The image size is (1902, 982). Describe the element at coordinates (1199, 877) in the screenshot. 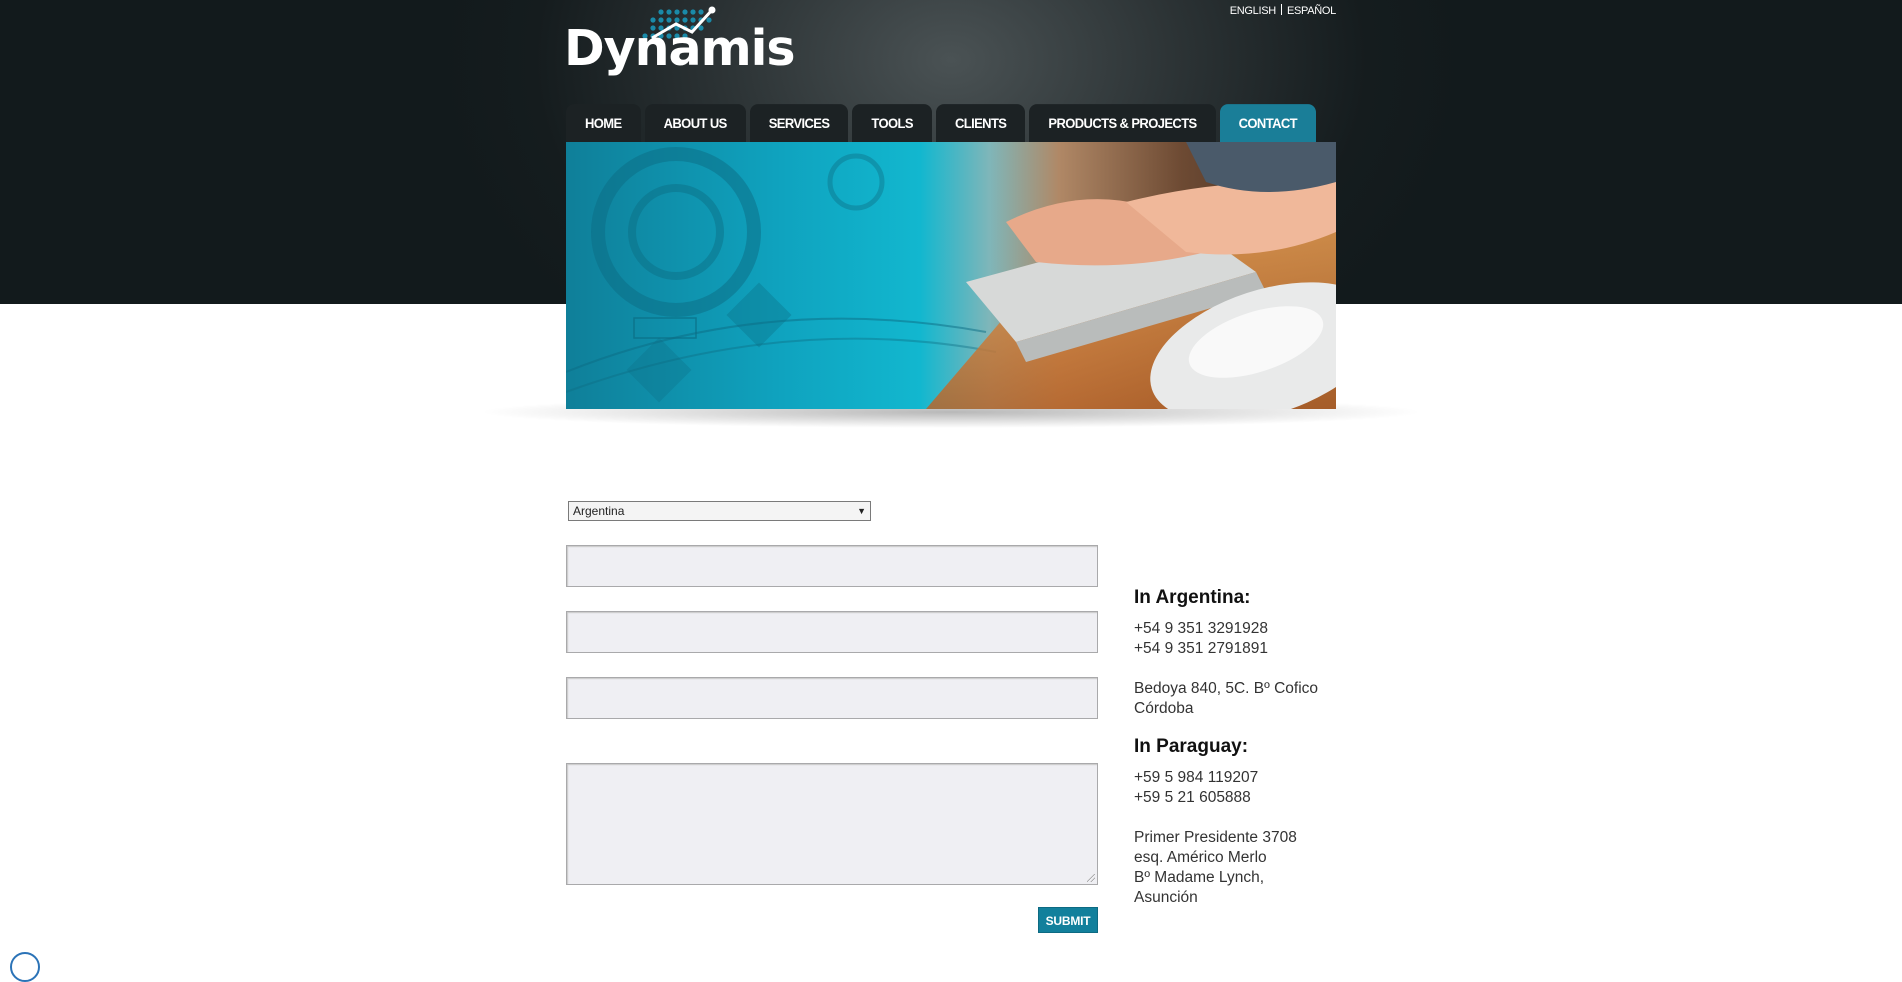

I see `paraguay-address-line-3: Bº Madame Lynch,` at that location.